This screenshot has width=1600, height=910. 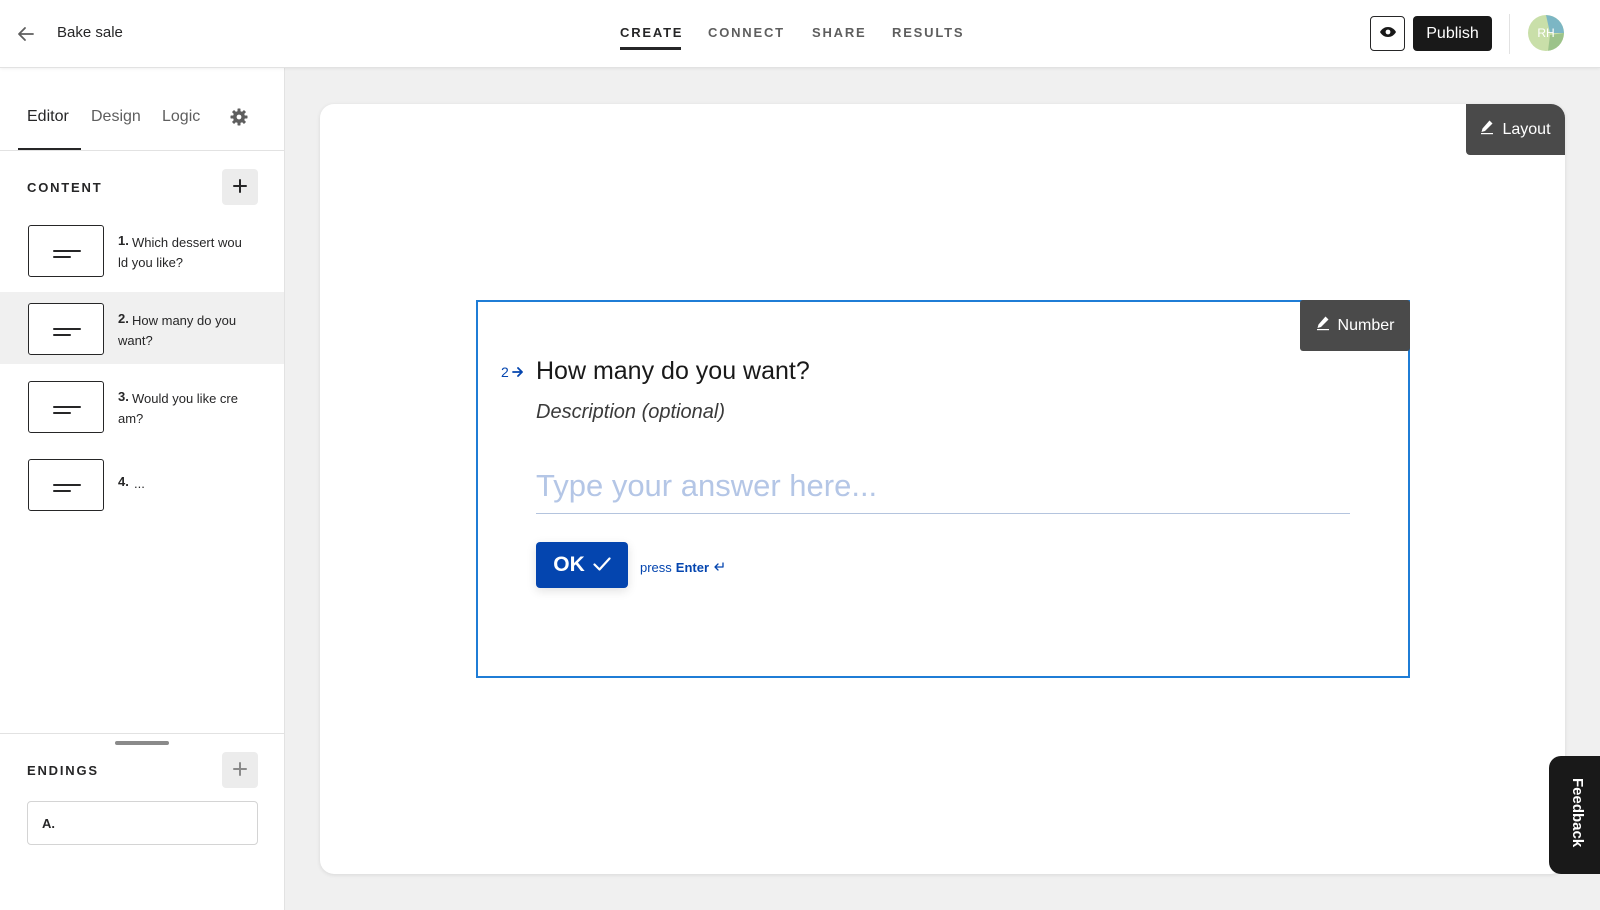 I want to click on question-description: Description (optional), so click(x=630, y=412).